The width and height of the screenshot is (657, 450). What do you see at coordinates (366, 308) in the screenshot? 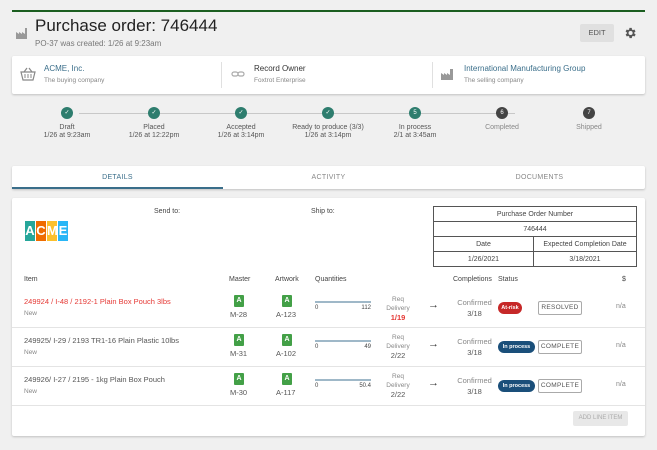
I see `quantity-max: 112` at bounding box center [366, 308].